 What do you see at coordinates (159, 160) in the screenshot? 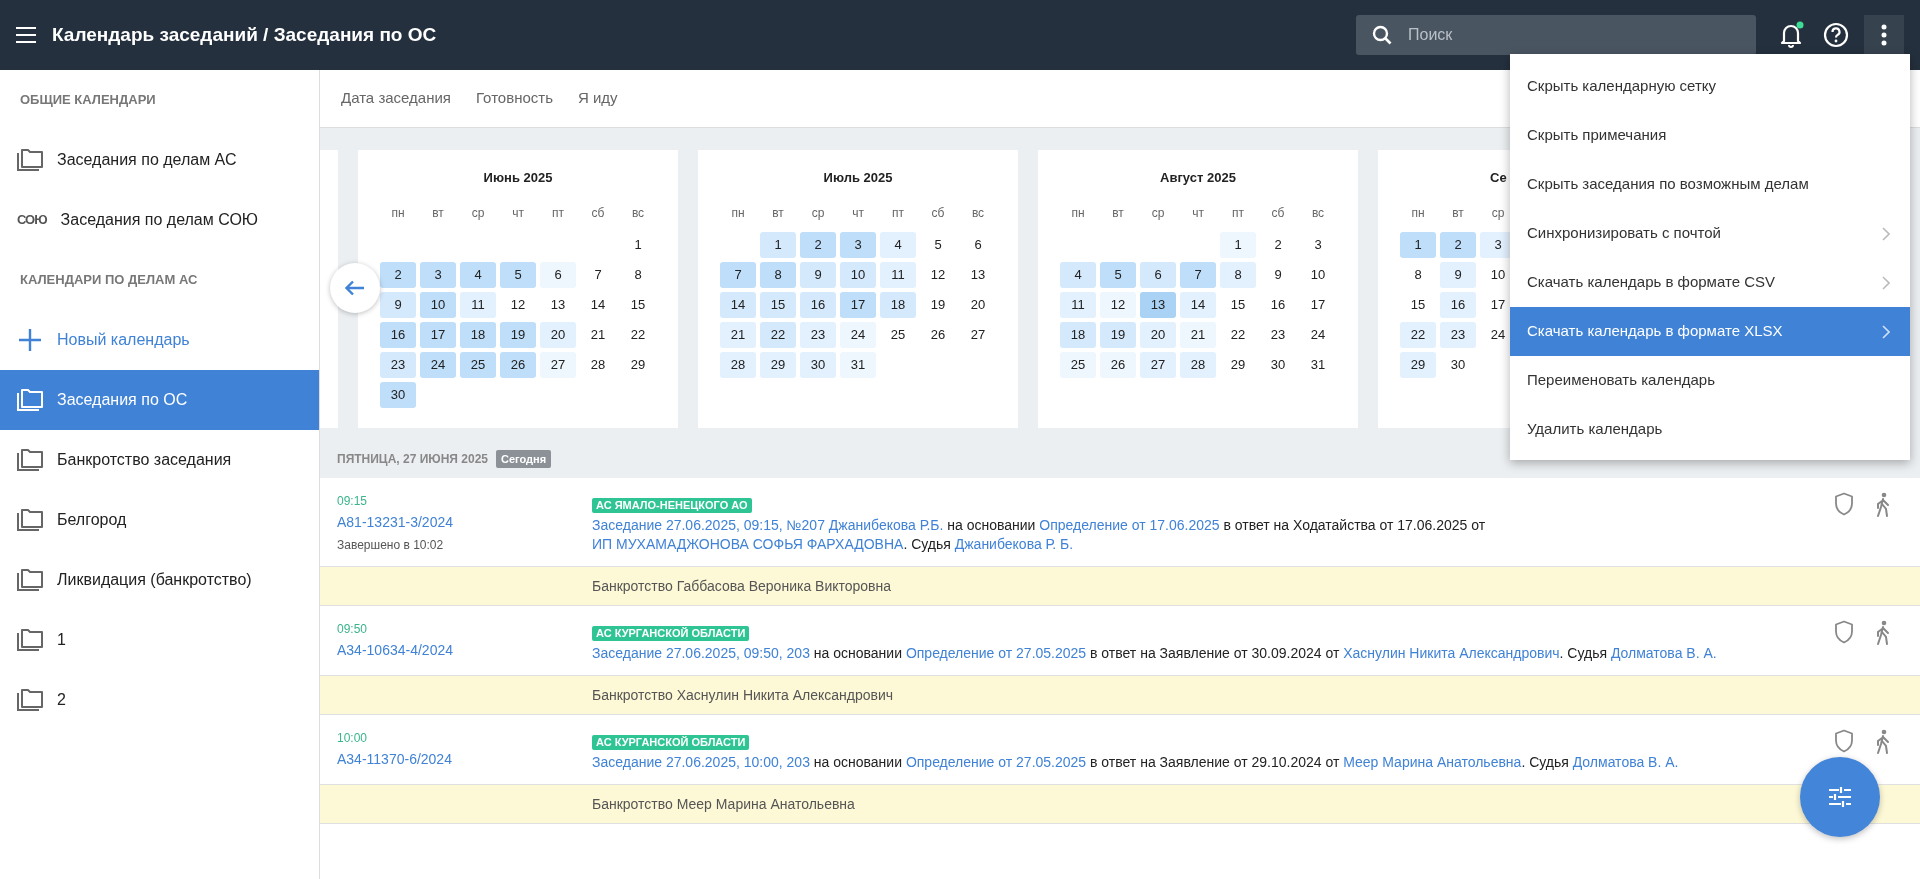
I see `sidebar-item: Заседания по делам АС` at bounding box center [159, 160].